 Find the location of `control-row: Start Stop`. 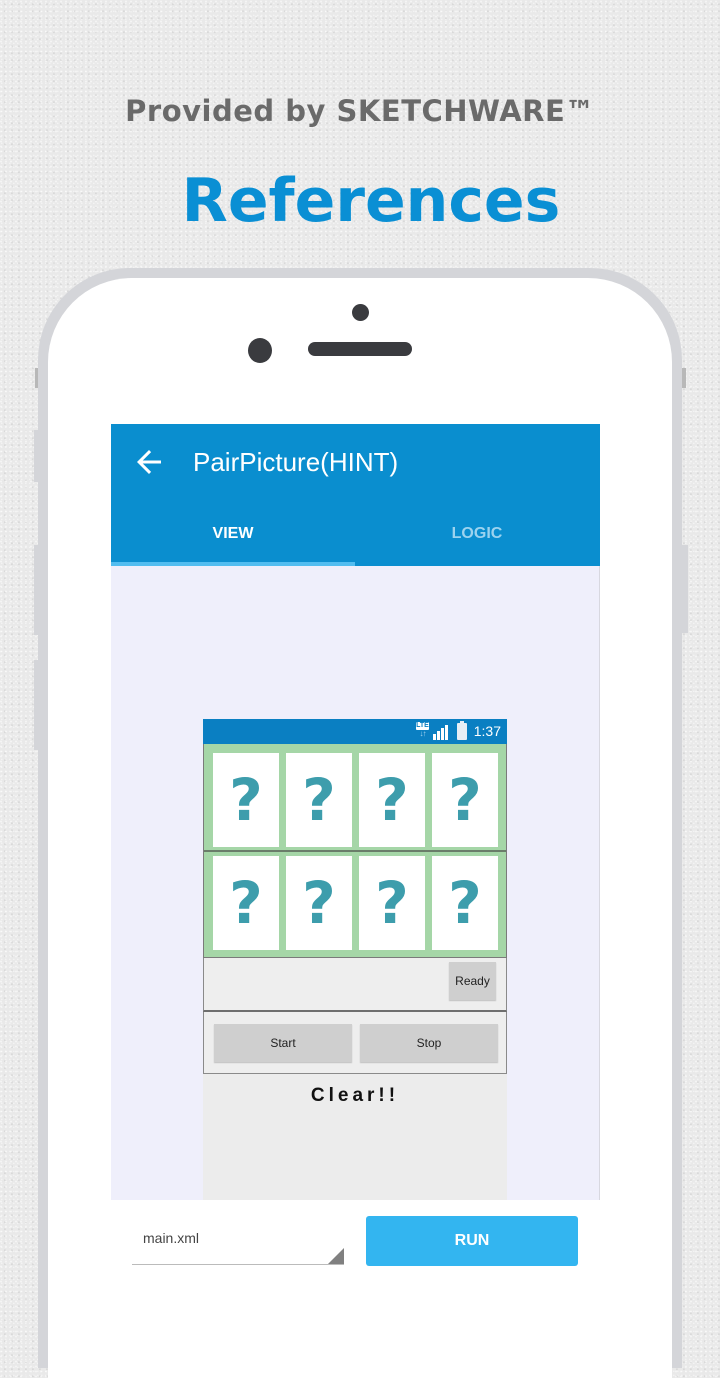

control-row: Start Stop is located at coordinates (355, 1043).